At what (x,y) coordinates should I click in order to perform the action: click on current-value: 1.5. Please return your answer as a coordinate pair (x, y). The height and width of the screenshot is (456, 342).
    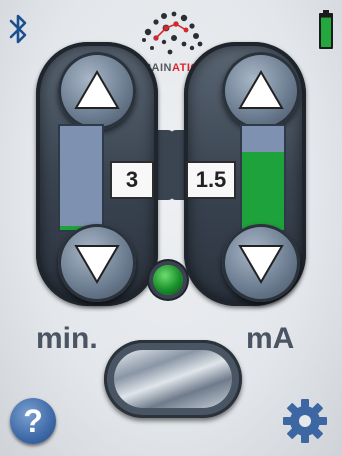
    Looking at the image, I should click on (211, 180).